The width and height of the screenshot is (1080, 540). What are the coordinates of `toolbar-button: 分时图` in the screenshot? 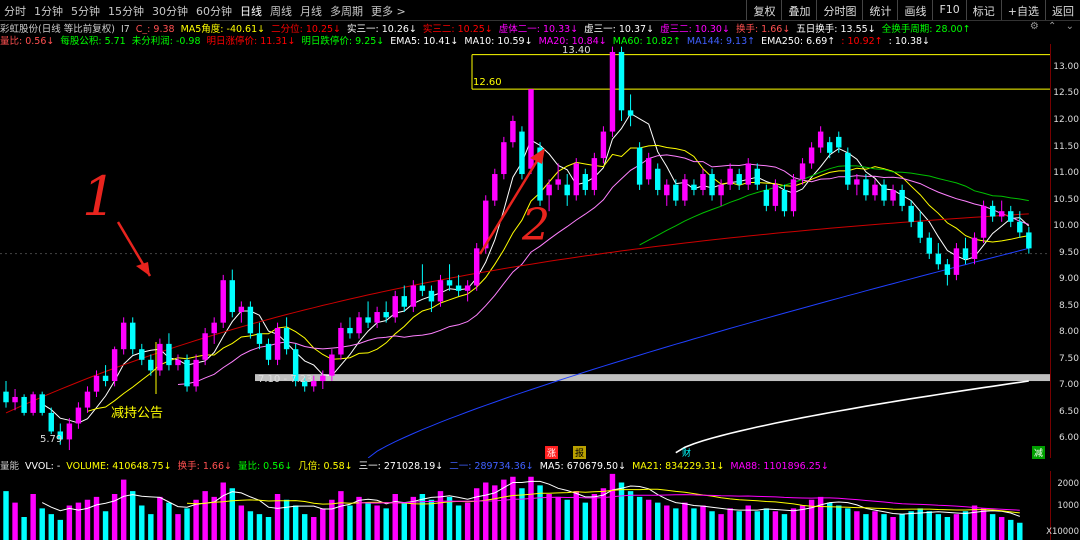 It's located at (839, 10).